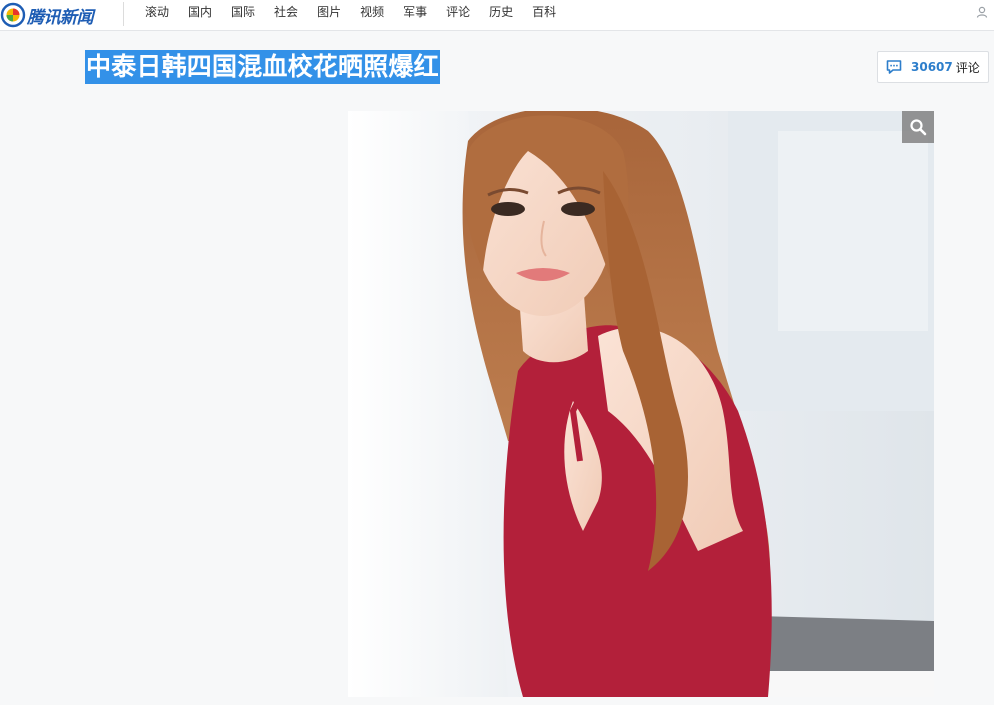  Describe the element at coordinates (894, 67) in the screenshot. I see `comment-bubble-icon` at that location.